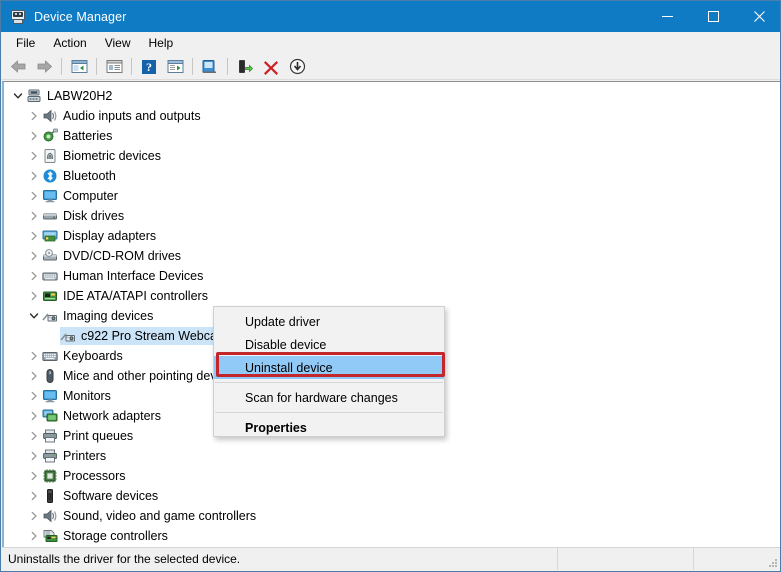 This screenshot has width=781, height=572. I want to click on menu-view: View, so click(118, 43).